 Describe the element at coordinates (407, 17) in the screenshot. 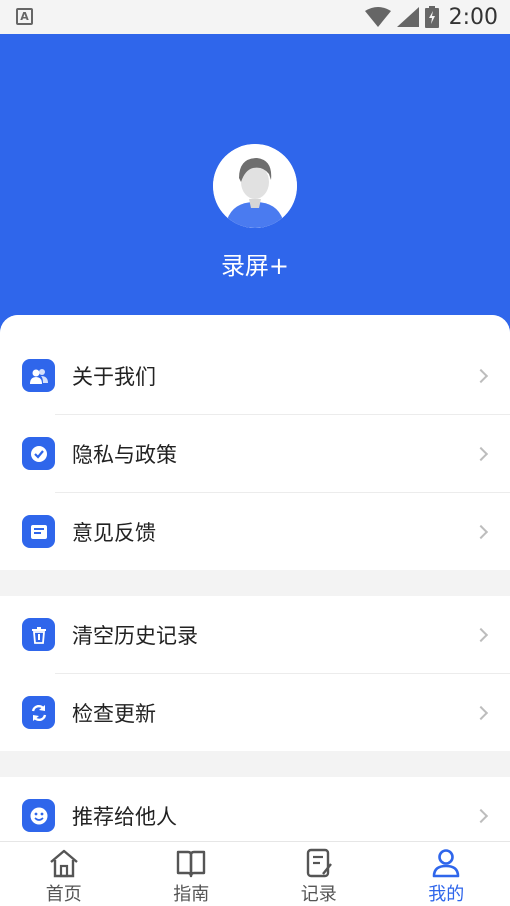

I see `signal-icon` at that location.